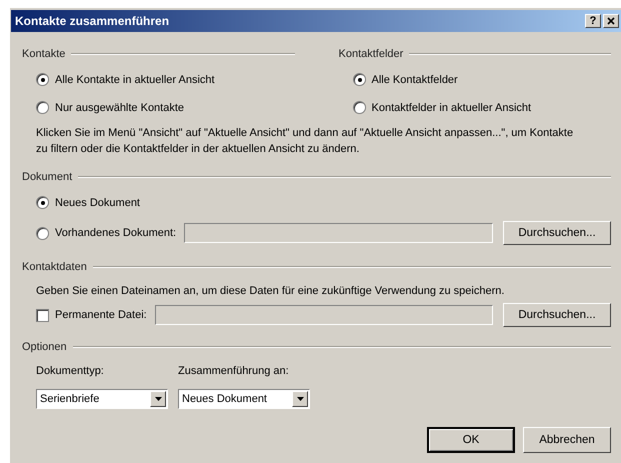 This screenshot has height=463, width=621. I want to click on radio-label: Kontaktfelder in aktueller Ansicht, so click(452, 108).